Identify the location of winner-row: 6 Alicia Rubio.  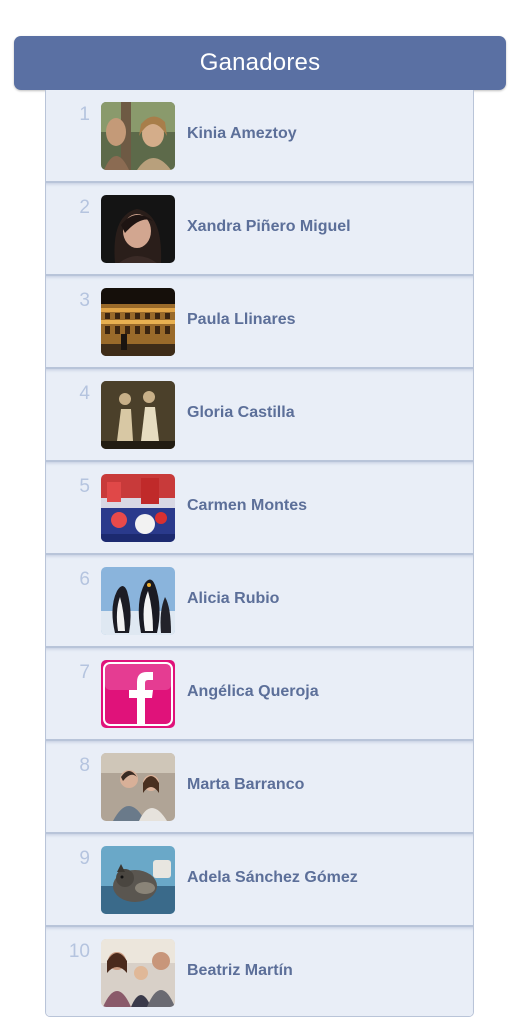
(259, 601).